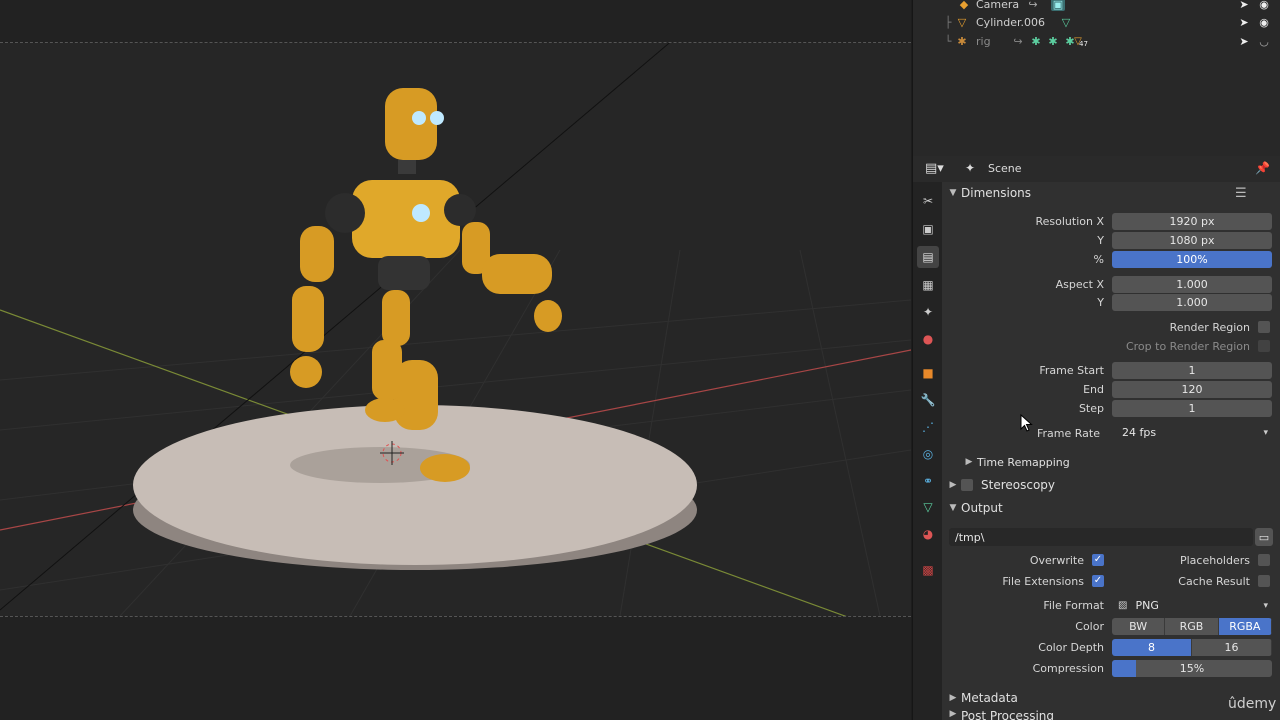 This screenshot has height=720, width=1280. Describe the element at coordinates (1096, 41) in the screenshot. I see `outliner-item-rig: └ ✱ rig ↪ ✱ ✱ ✱ ▽ 47 ➤ ◡` at that location.